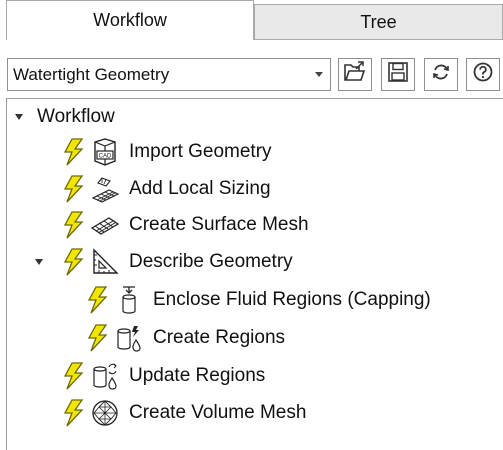 This screenshot has height=450, width=503. What do you see at coordinates (130, 20) in the screenshot?
I see `tab-workflow: Workflow` at bounding box center [130, 20].